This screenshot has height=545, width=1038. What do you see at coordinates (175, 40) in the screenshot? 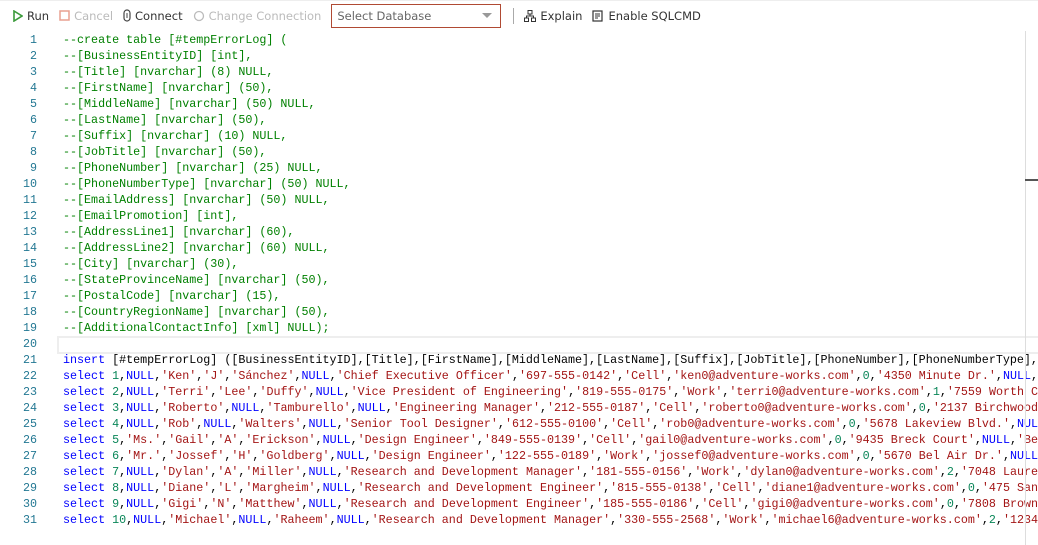
I see `comment-token: --create table [#tempErrorLog] (` at bounding box center [175, 40].